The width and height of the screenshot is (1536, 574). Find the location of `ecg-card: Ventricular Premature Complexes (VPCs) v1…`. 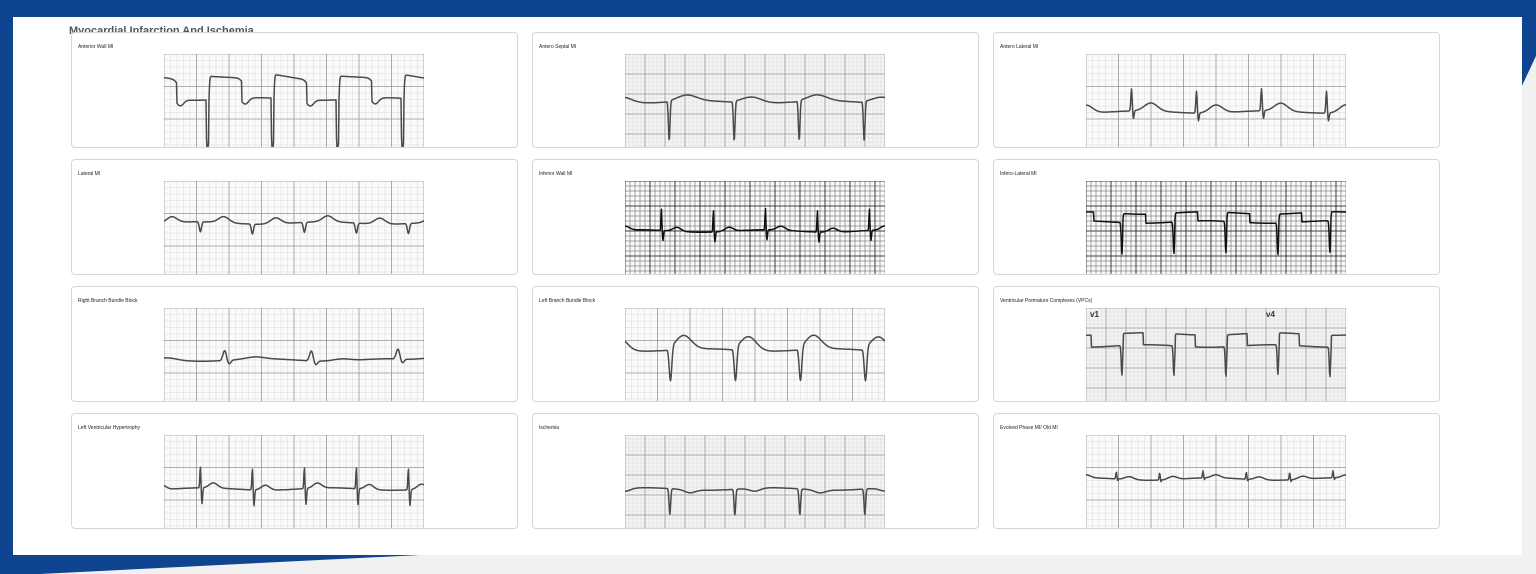

ecg-card: Ventricular Premature Complexes (VPCs) v1… is located at coordinates (1216, 344).